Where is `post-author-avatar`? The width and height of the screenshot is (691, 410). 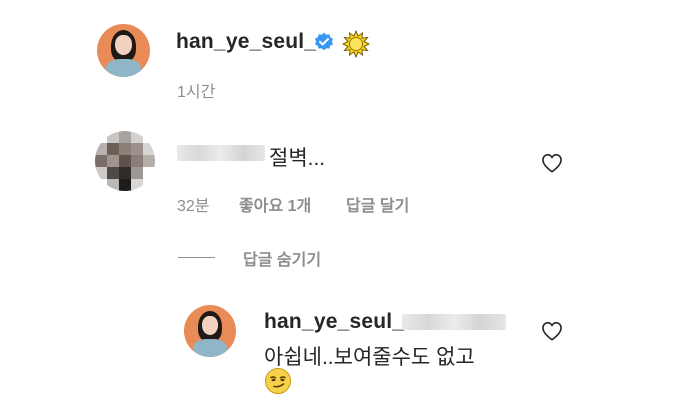
post-author-avatar is located at coordinates (123, 50).